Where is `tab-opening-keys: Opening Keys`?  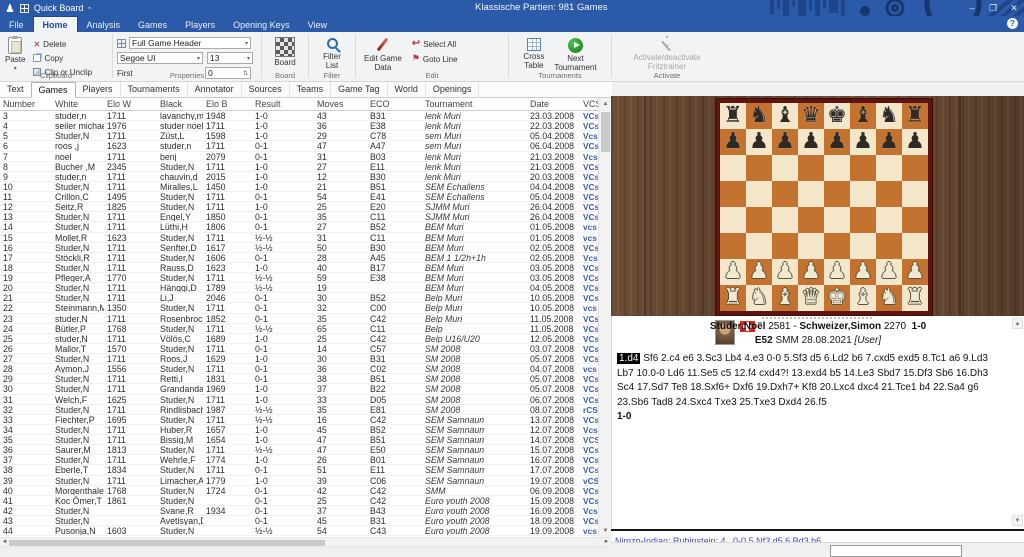 tab-opening-keys: Opening Keys is located at coordinates (261, 24).